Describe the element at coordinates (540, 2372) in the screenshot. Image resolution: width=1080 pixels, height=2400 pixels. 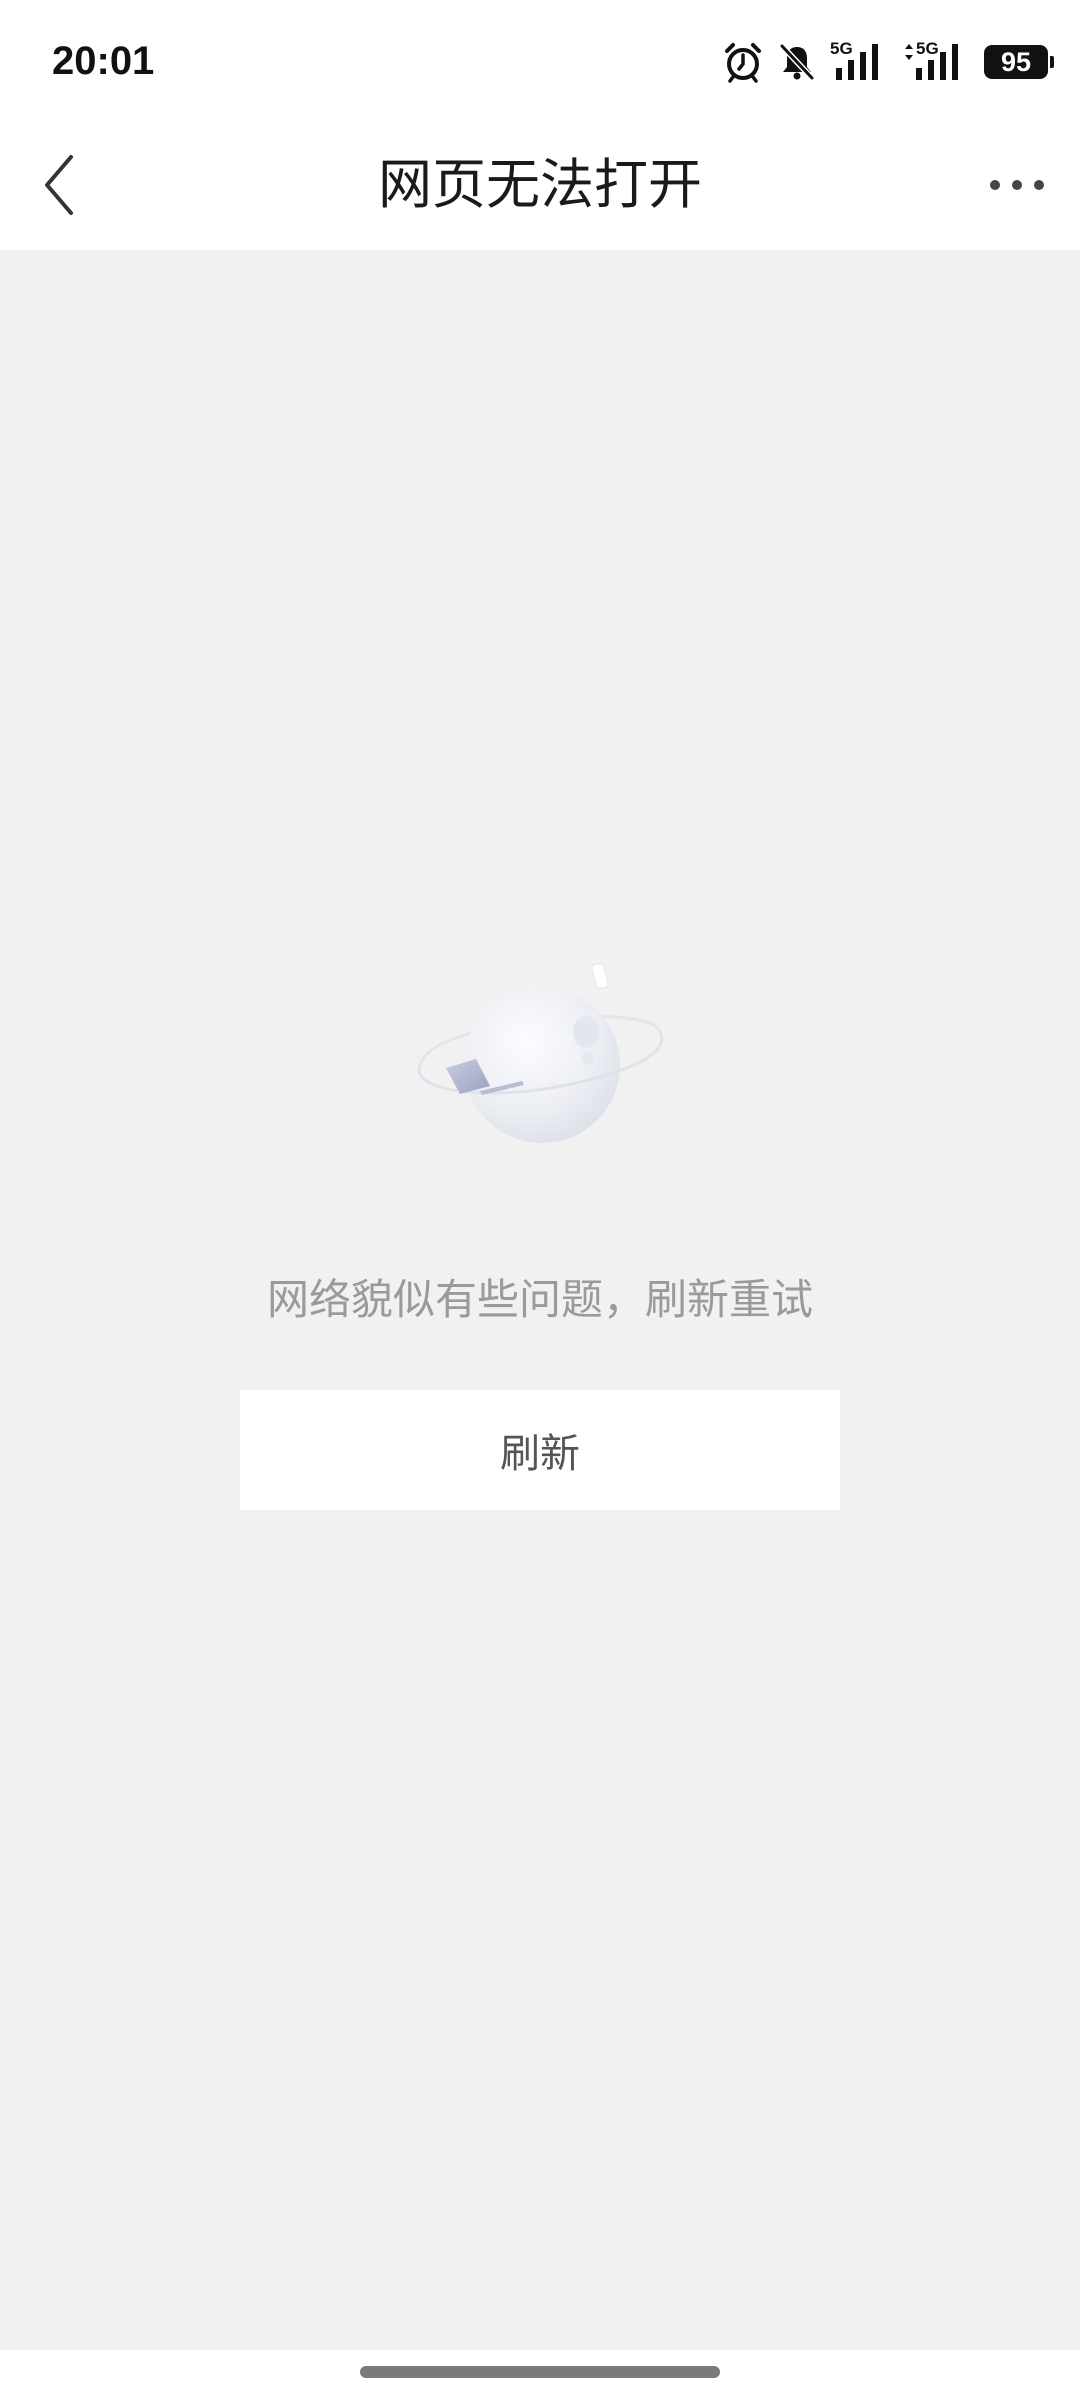
I see `home-indicator` at that location.